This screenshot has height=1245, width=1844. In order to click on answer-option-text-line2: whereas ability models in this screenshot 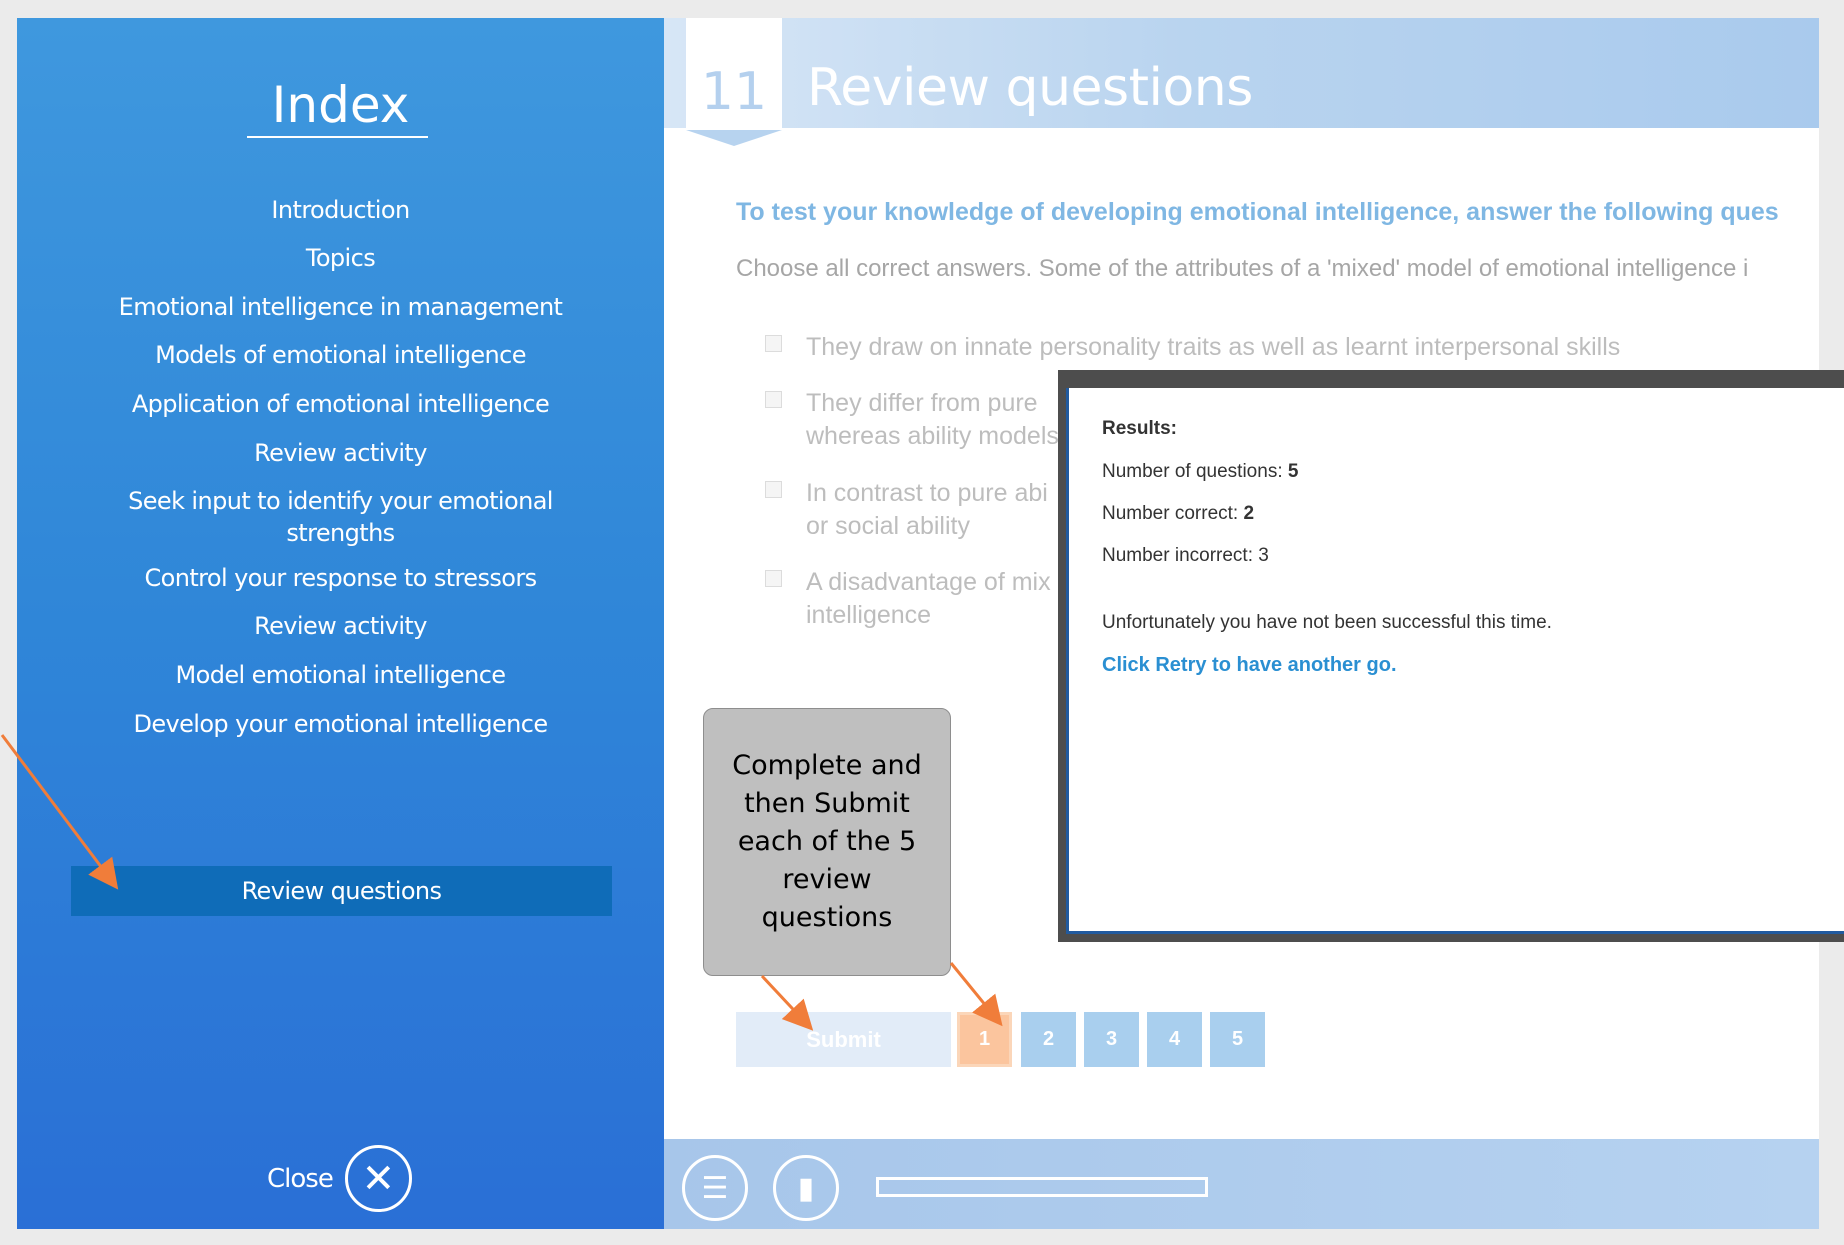, I will do `click(932, 436)`.